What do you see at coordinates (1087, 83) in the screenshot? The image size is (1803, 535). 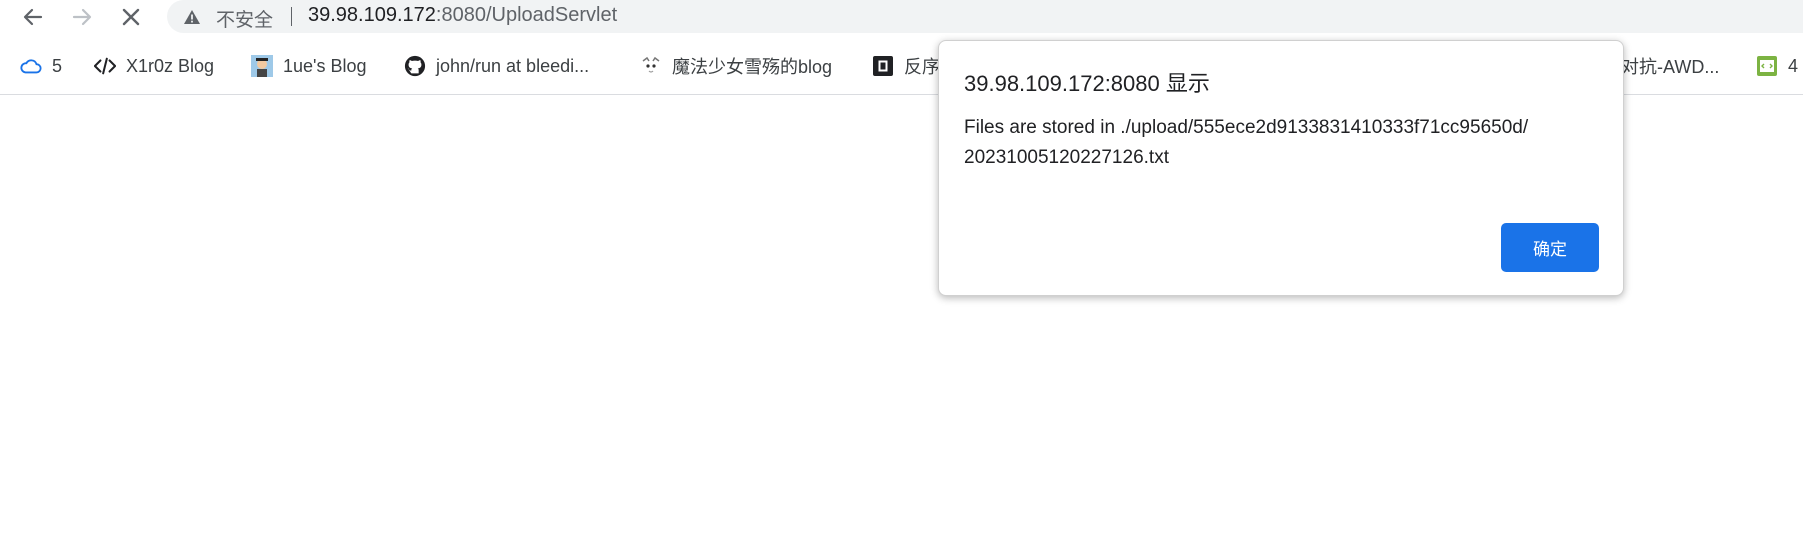 I see `dialog-title: 39.98.109.172:8080 显示` at bounding box center [1087, 83].